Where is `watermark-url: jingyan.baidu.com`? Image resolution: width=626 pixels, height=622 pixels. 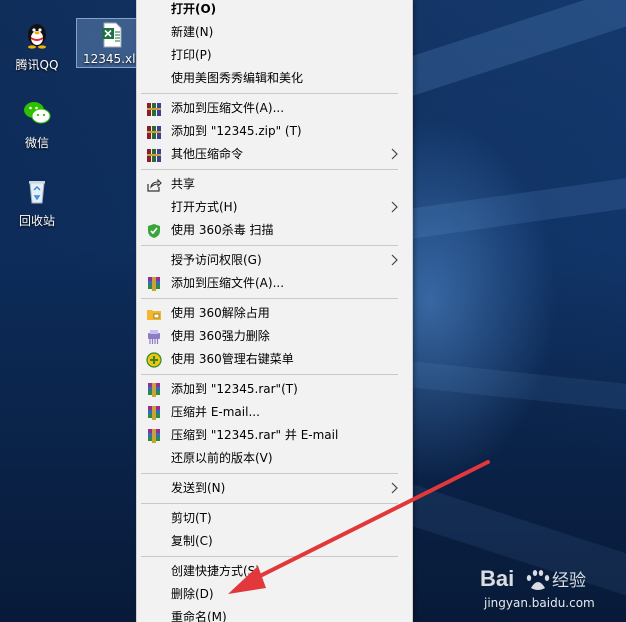
watermark-url: jingyan.baidu.com is located at coordinates (539, 603).